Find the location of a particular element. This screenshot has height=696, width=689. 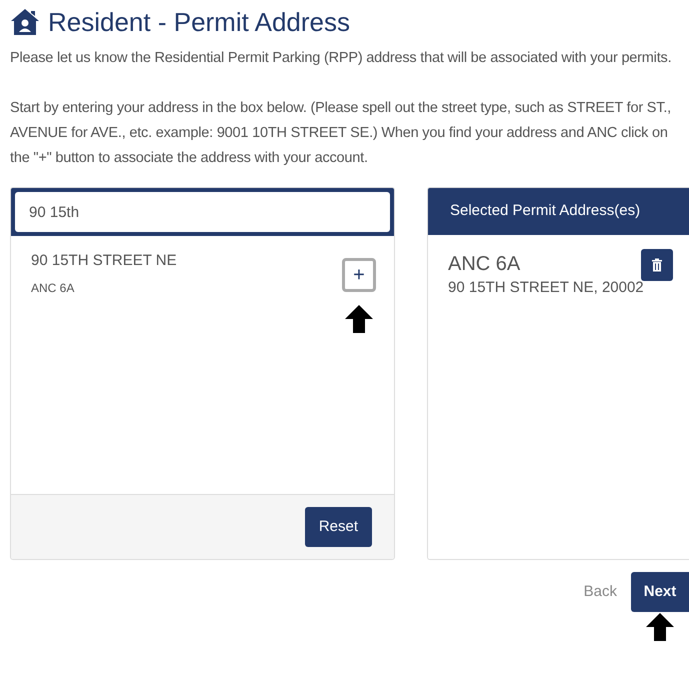

selected-address: 90 15TH STREET NE, 20002 is located at coordinates (546, 288).